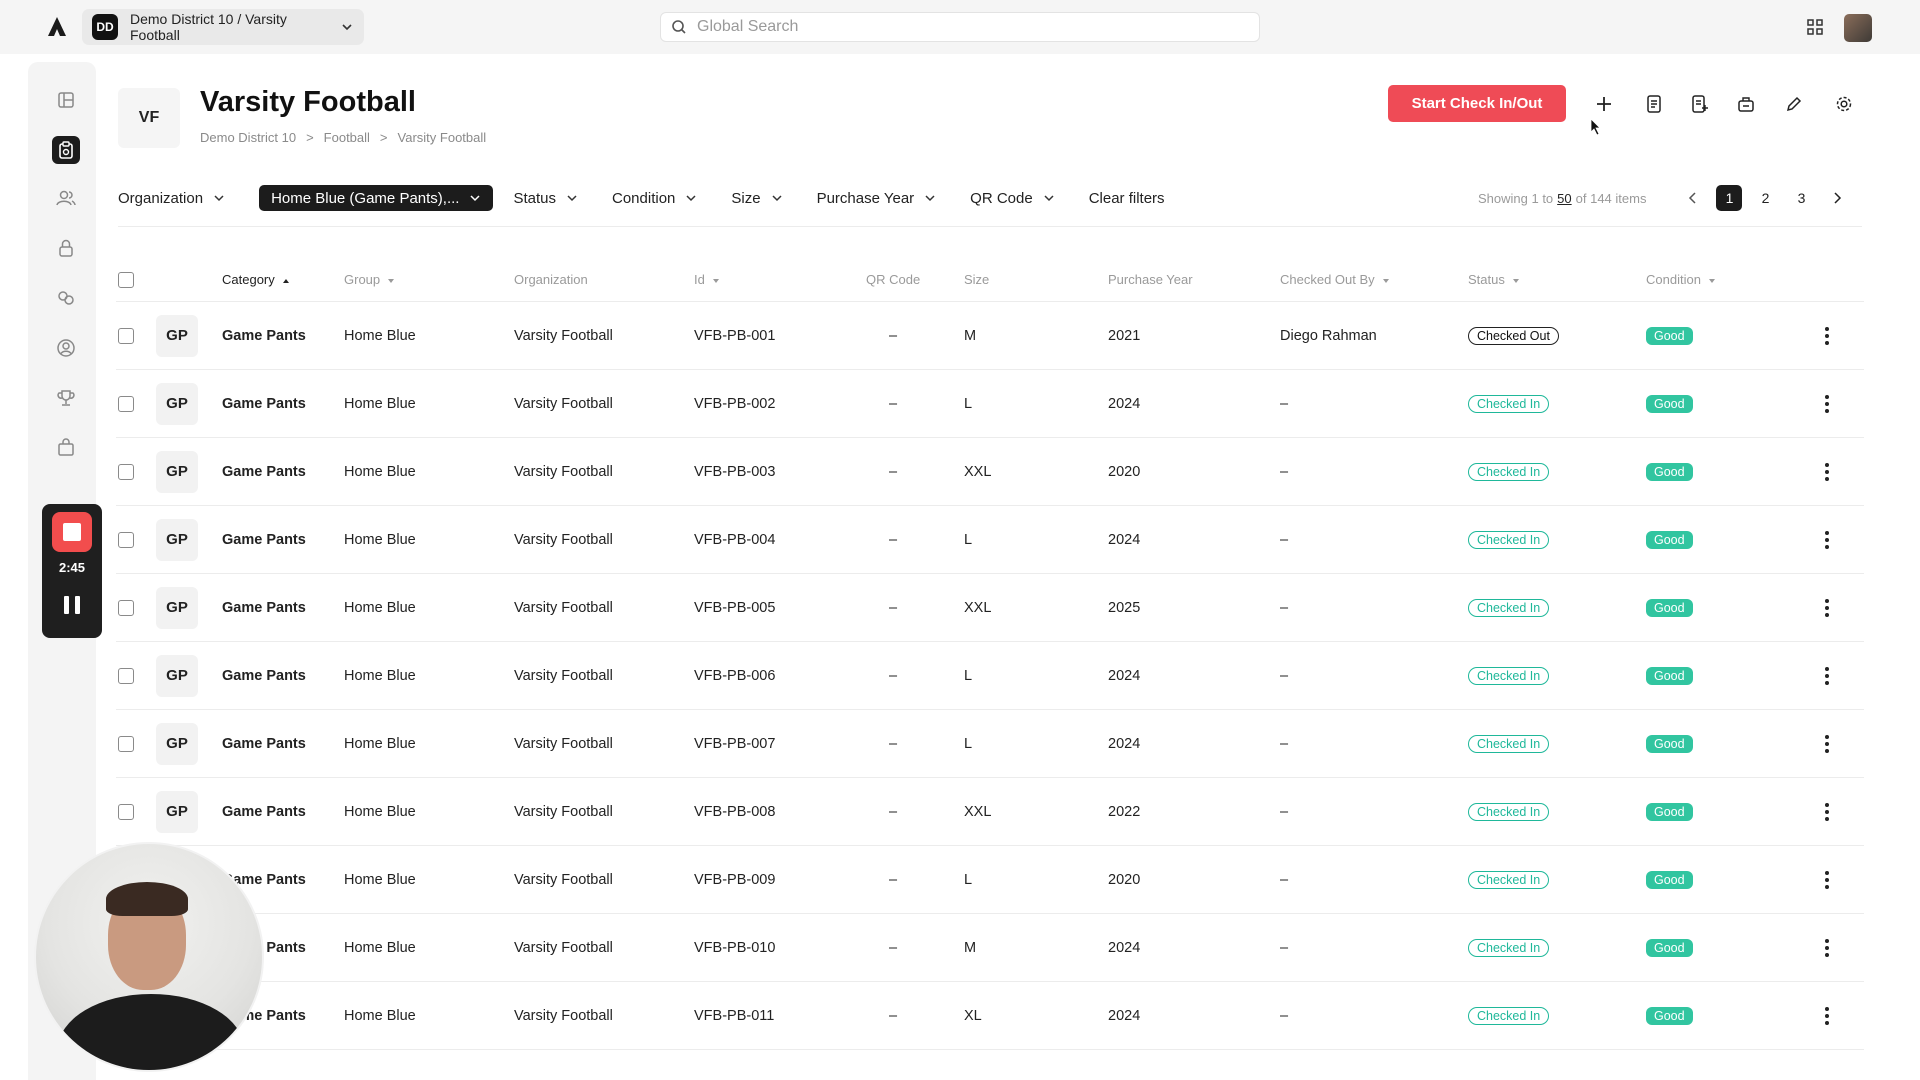 The image size is (1920, 1080). Describe the element at coordinates (126, 280) in the screenshot. I see `select-all-checkbox` at that location.